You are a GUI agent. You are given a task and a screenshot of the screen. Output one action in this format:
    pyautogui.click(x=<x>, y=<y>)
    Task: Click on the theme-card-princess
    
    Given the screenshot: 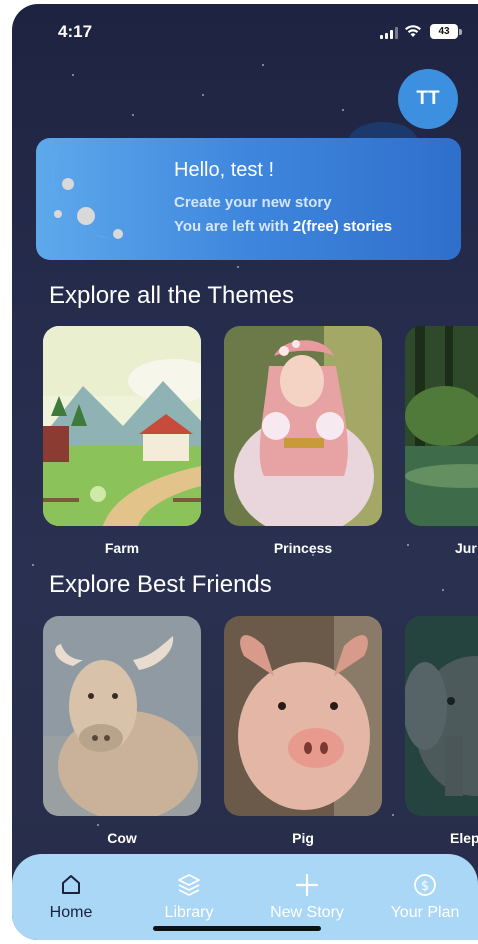 What is the action you would take?
    pyautogui.click(x=303, y=426)
    